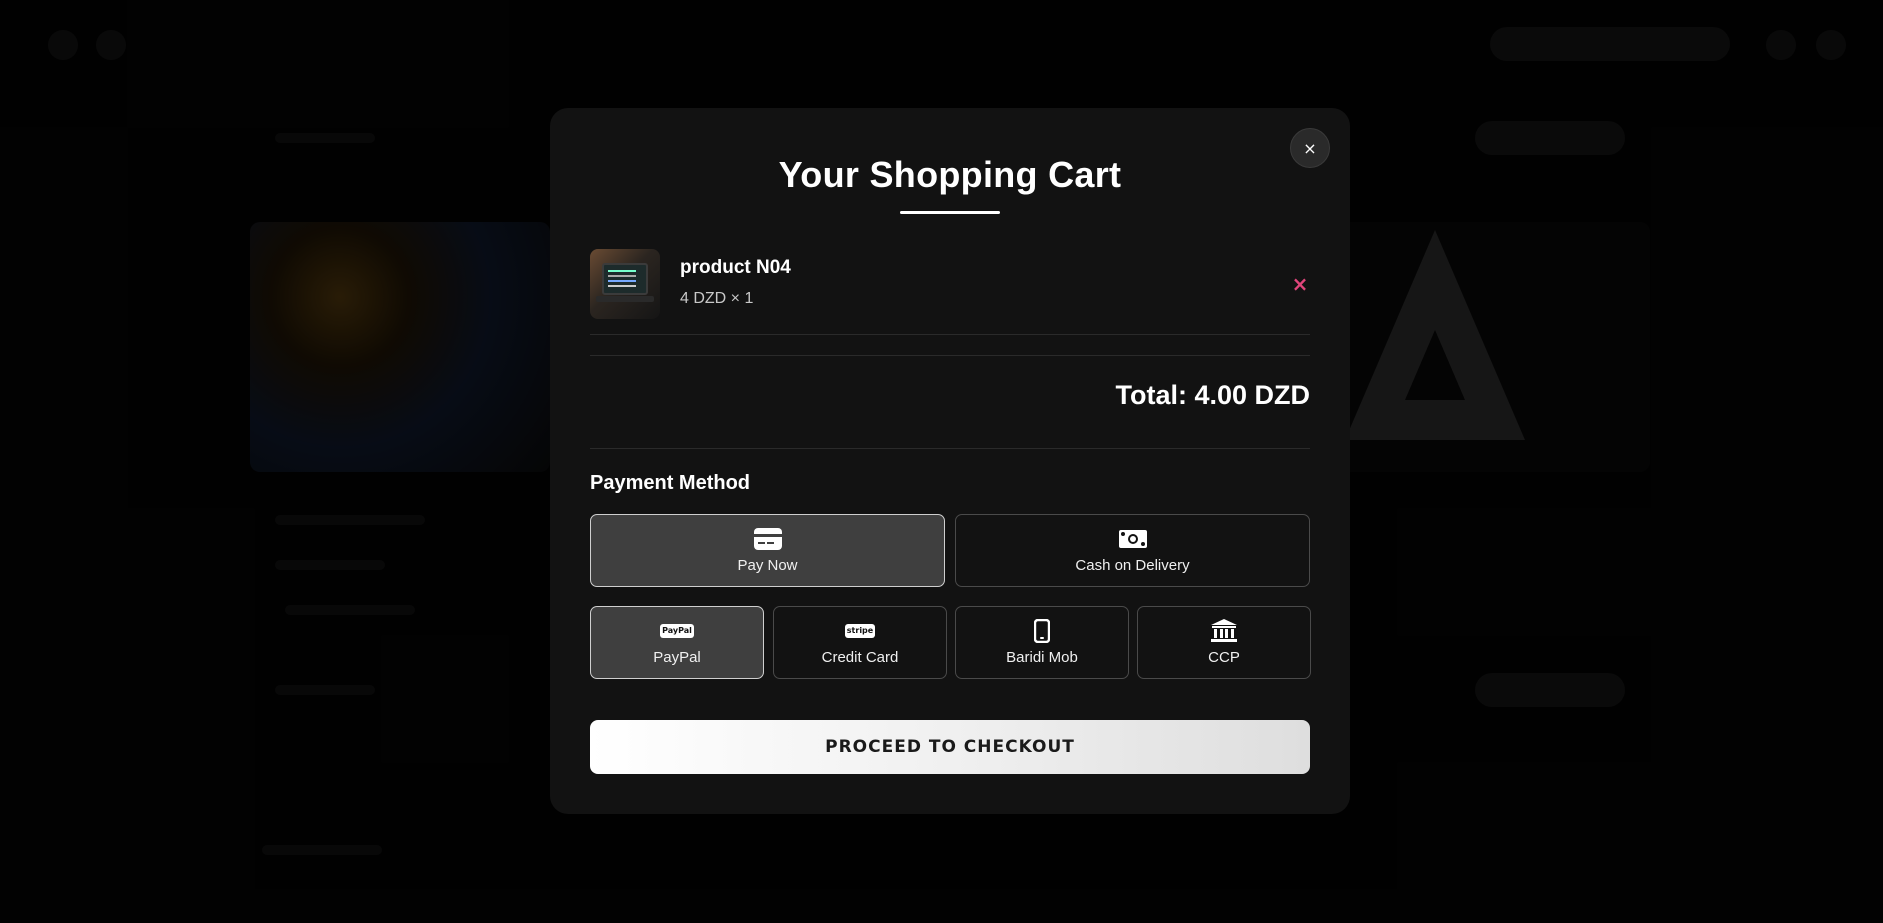  I want to click on baridi-mob-option: Baridi Mob, so click(1042, 642).